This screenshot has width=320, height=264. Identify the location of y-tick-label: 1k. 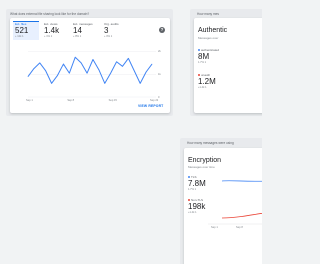
(159, 74).